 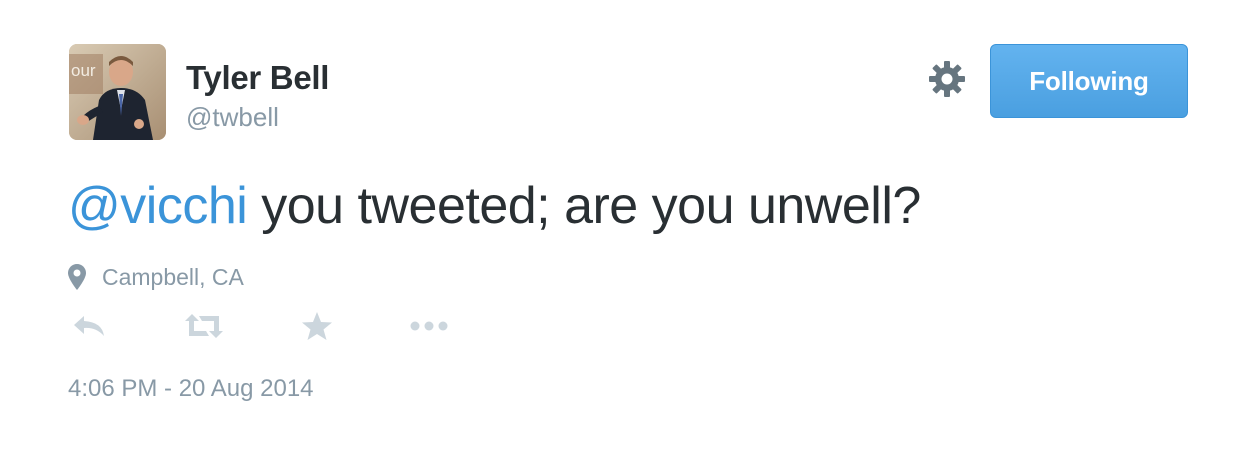 I want to click on tweet-text: @vicchi you tweeted; are you unwell?, so click(x=494, y=206).